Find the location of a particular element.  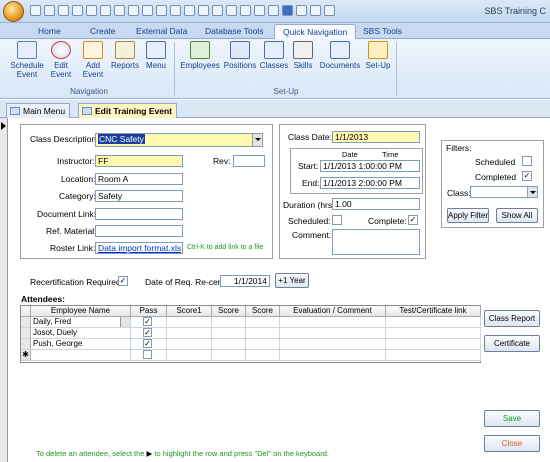

refresh-quick-icon is located at coordinates (273, 10).